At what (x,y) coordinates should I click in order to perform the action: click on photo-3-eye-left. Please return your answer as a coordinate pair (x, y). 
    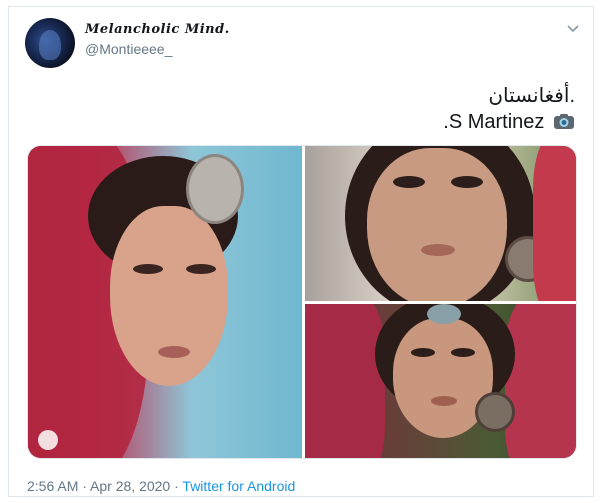
    Looking at the image, I should click on (423, 352).